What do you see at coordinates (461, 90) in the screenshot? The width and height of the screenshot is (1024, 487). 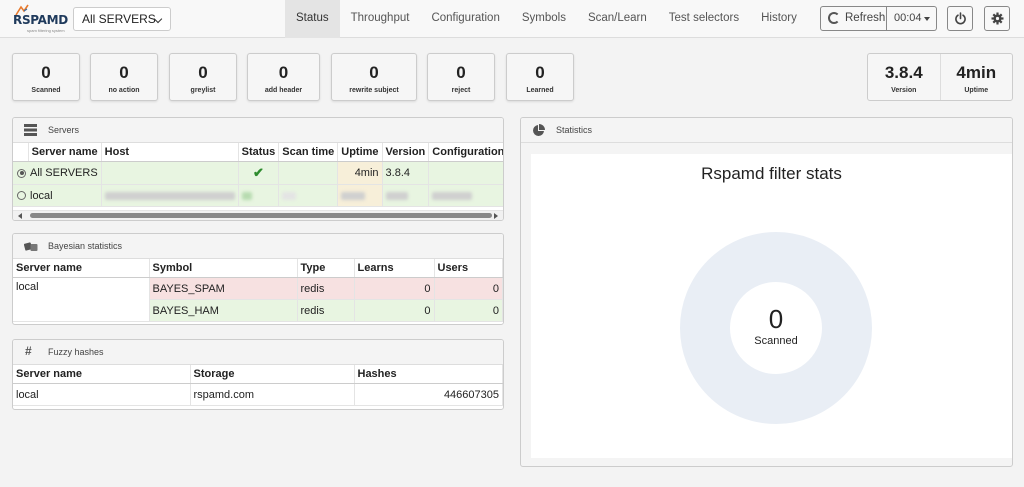 I see `stat-label: reject` at bounding box center [461, 90].